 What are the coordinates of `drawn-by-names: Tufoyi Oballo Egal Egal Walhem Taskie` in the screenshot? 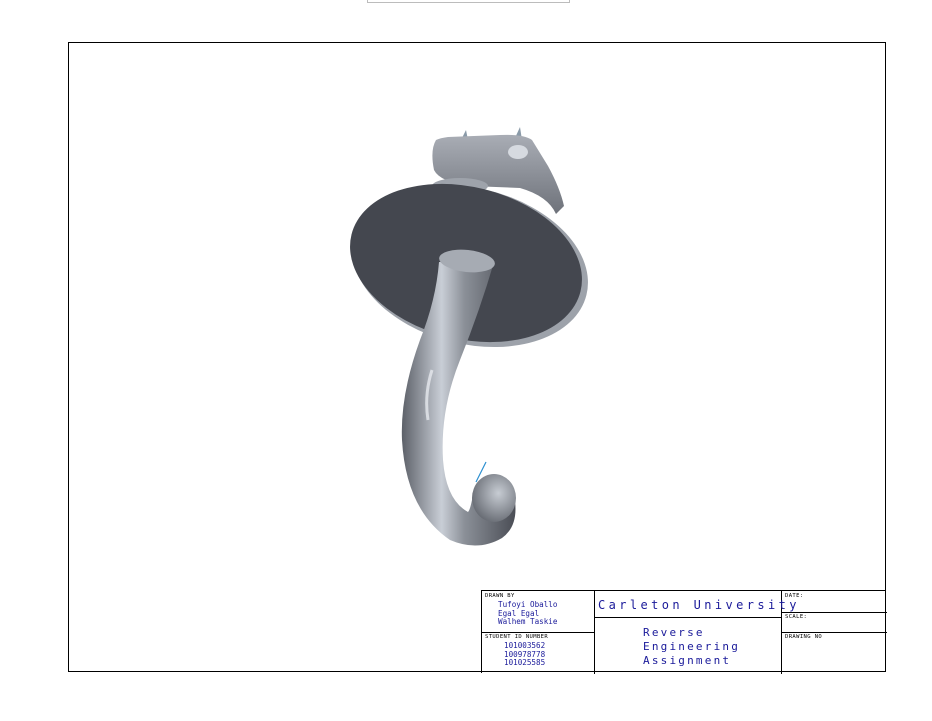 It's located at (528, 613).